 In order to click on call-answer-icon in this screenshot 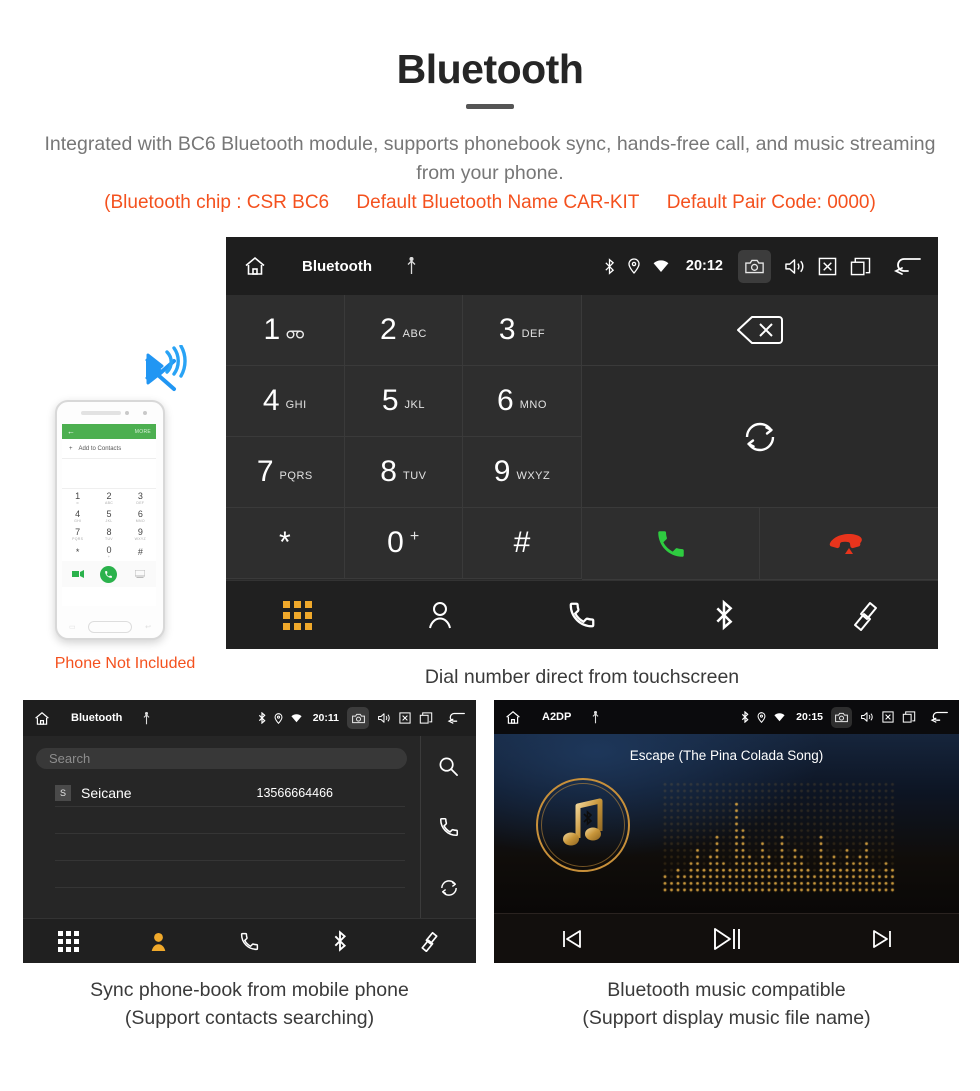, I will do `click(671, 544)`.